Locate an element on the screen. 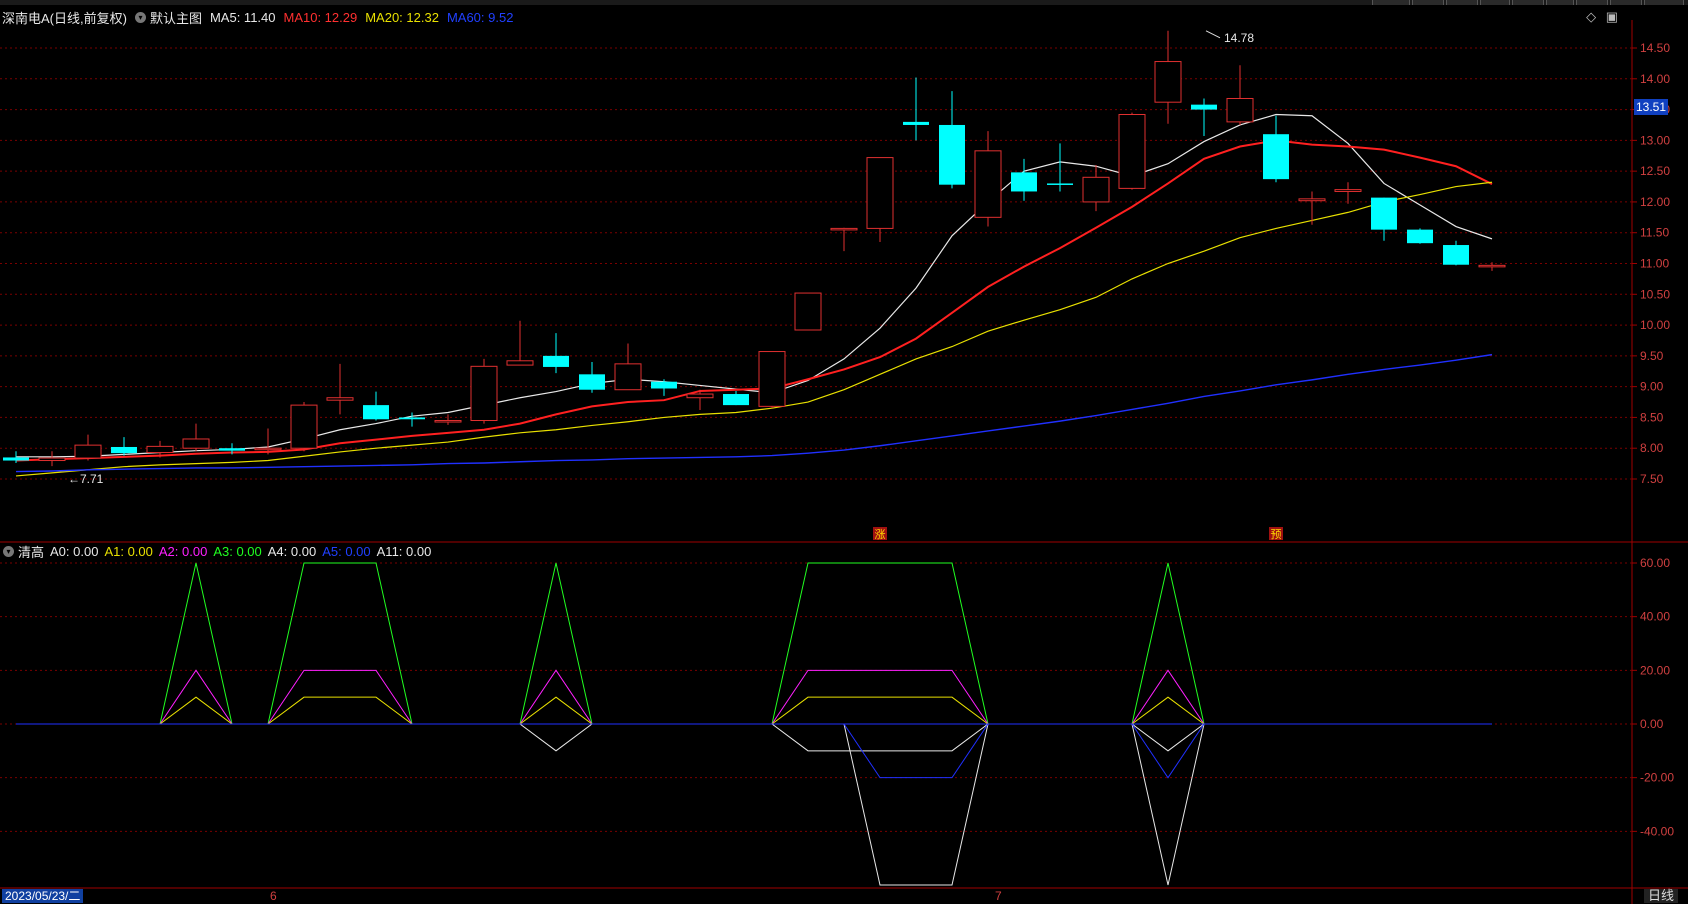  signal-marker: 涨 is located at coordinates (880, 534).